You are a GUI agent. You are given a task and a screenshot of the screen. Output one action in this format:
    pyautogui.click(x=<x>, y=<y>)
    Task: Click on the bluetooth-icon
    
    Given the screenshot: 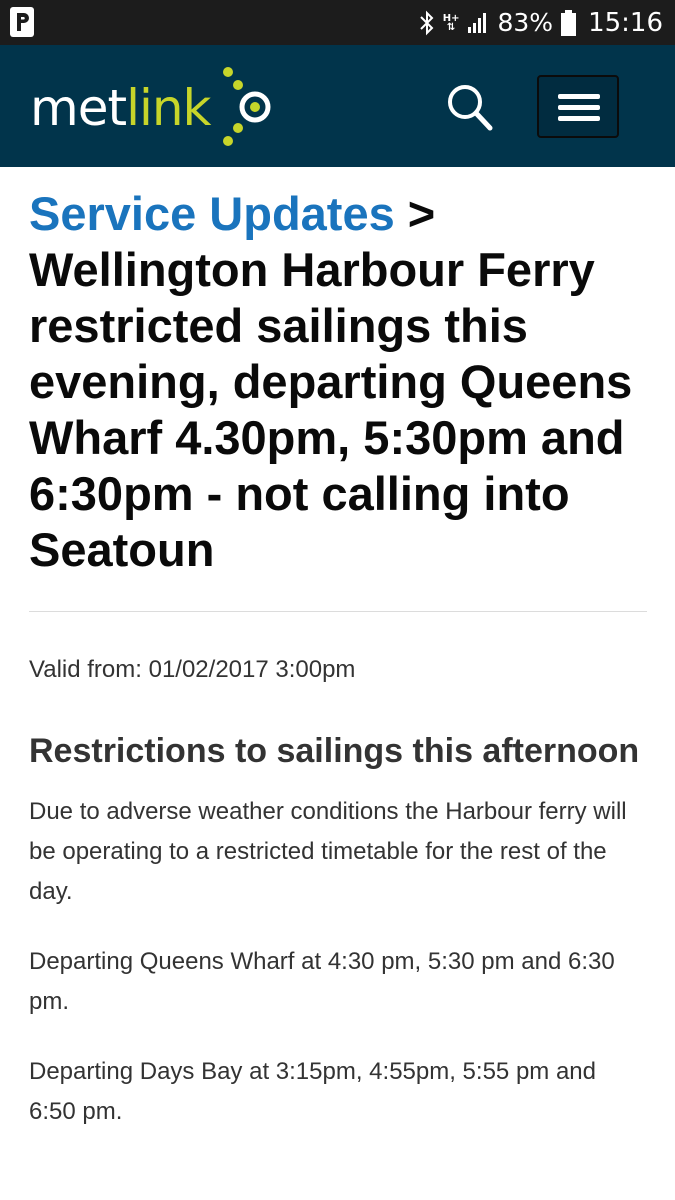 What is the action you would take?
    pyautogui.click(x=427, y=22)
    